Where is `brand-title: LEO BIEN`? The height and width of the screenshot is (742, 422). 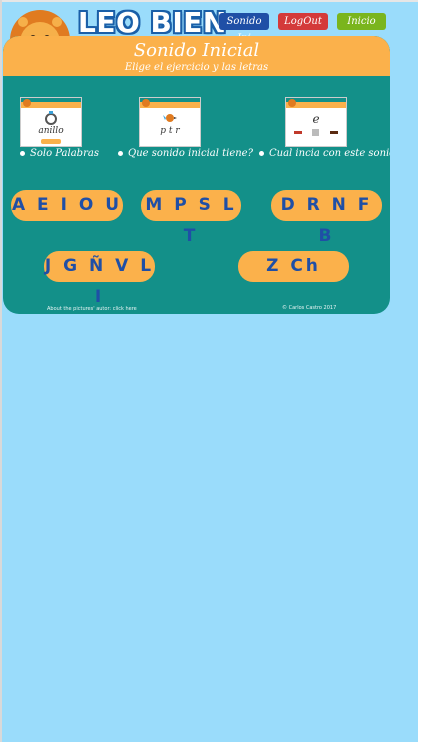
brand-title: LEO BIEN is located at coordinates (152, 22).